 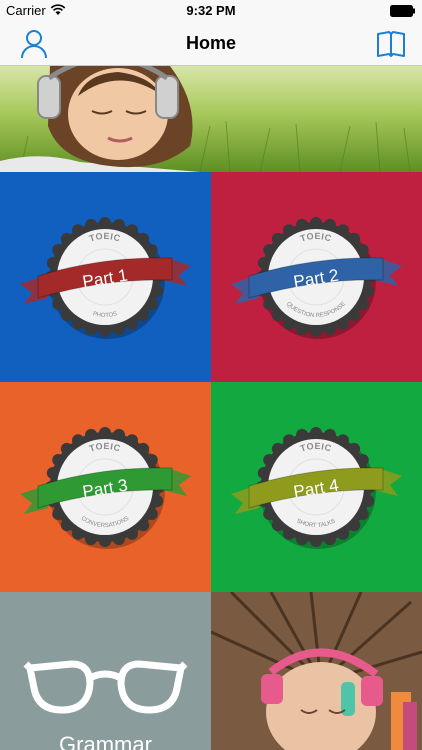 I want to click on part-1-badge: TOEICPHOTOSPart 1, so click(x=105, y=278).